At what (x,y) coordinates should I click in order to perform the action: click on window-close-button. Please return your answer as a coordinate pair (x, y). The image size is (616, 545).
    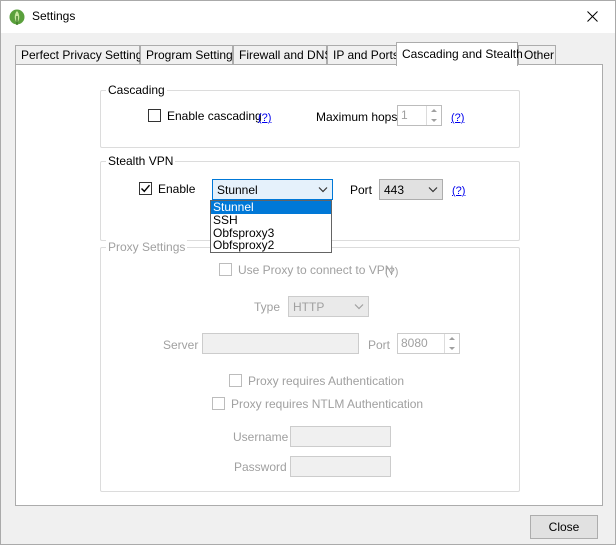
    Looking at the image, I should click on (592, 16).